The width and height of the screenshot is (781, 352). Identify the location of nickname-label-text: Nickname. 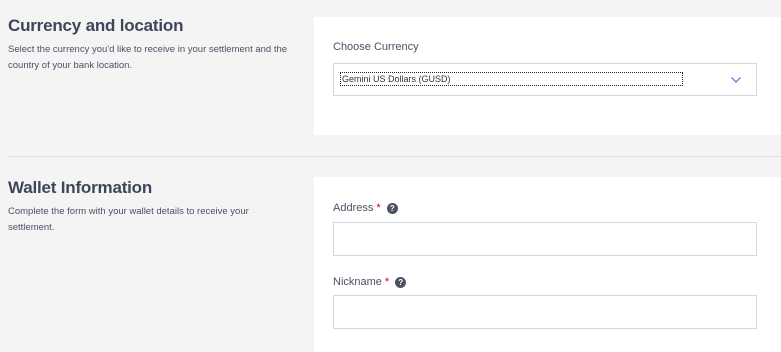
(357, 282).